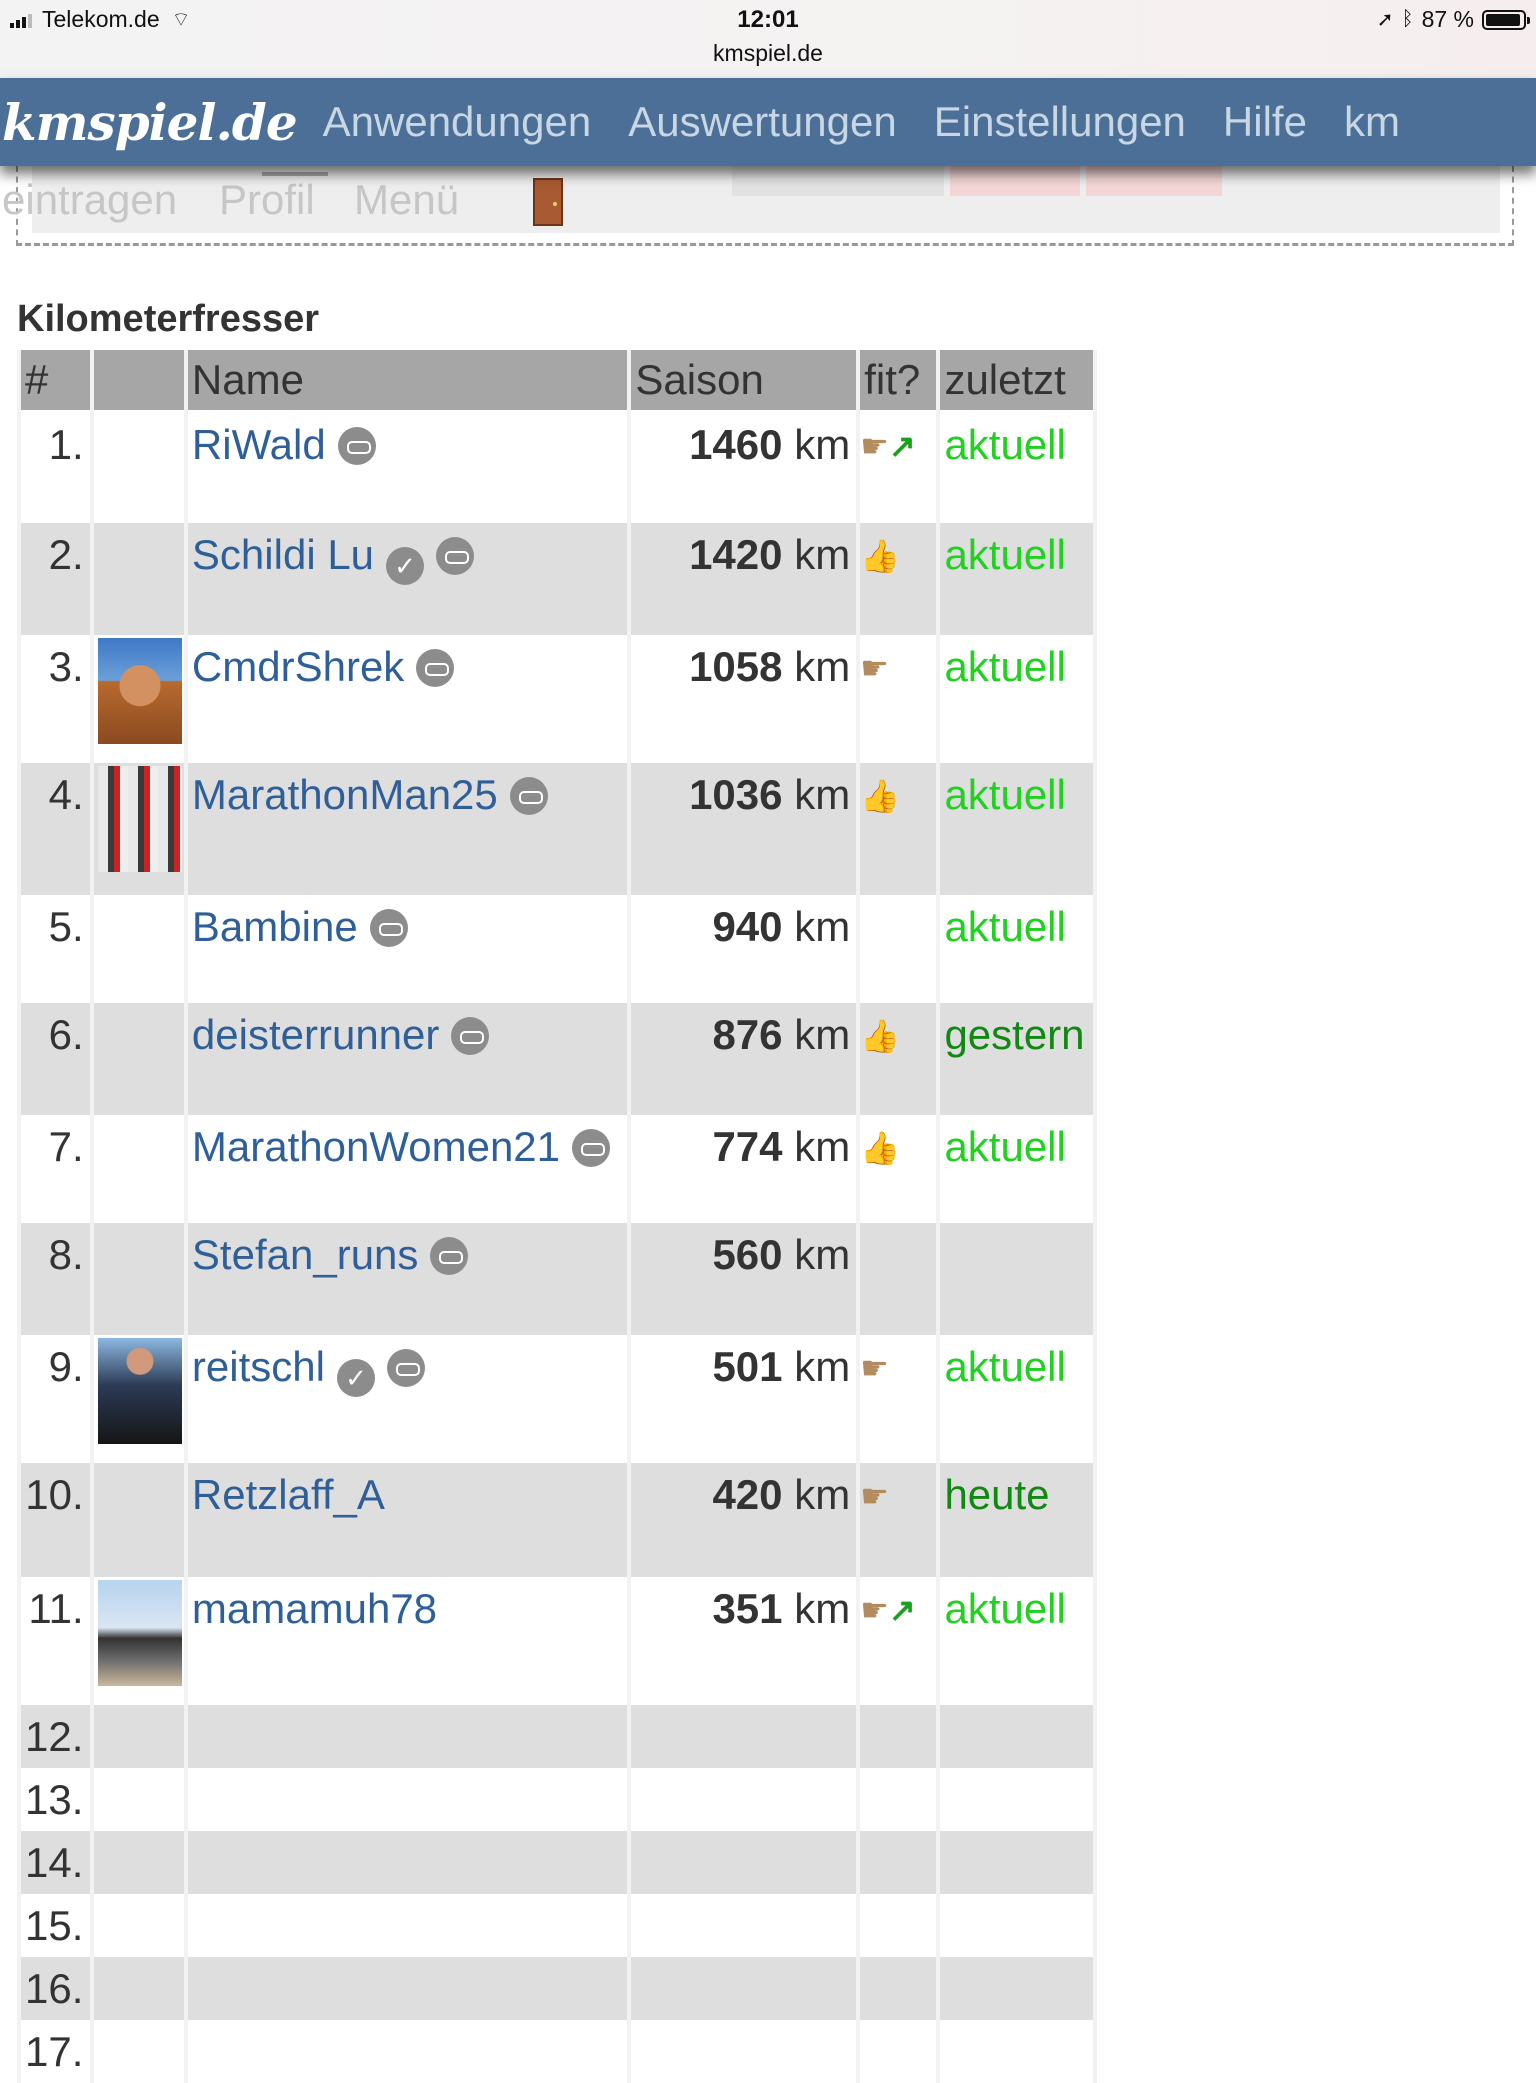  What do you see at coordinates (744, 699) in the screenshot?
I see `saison-cell: 1058 km` at bounding box center [744, 699].